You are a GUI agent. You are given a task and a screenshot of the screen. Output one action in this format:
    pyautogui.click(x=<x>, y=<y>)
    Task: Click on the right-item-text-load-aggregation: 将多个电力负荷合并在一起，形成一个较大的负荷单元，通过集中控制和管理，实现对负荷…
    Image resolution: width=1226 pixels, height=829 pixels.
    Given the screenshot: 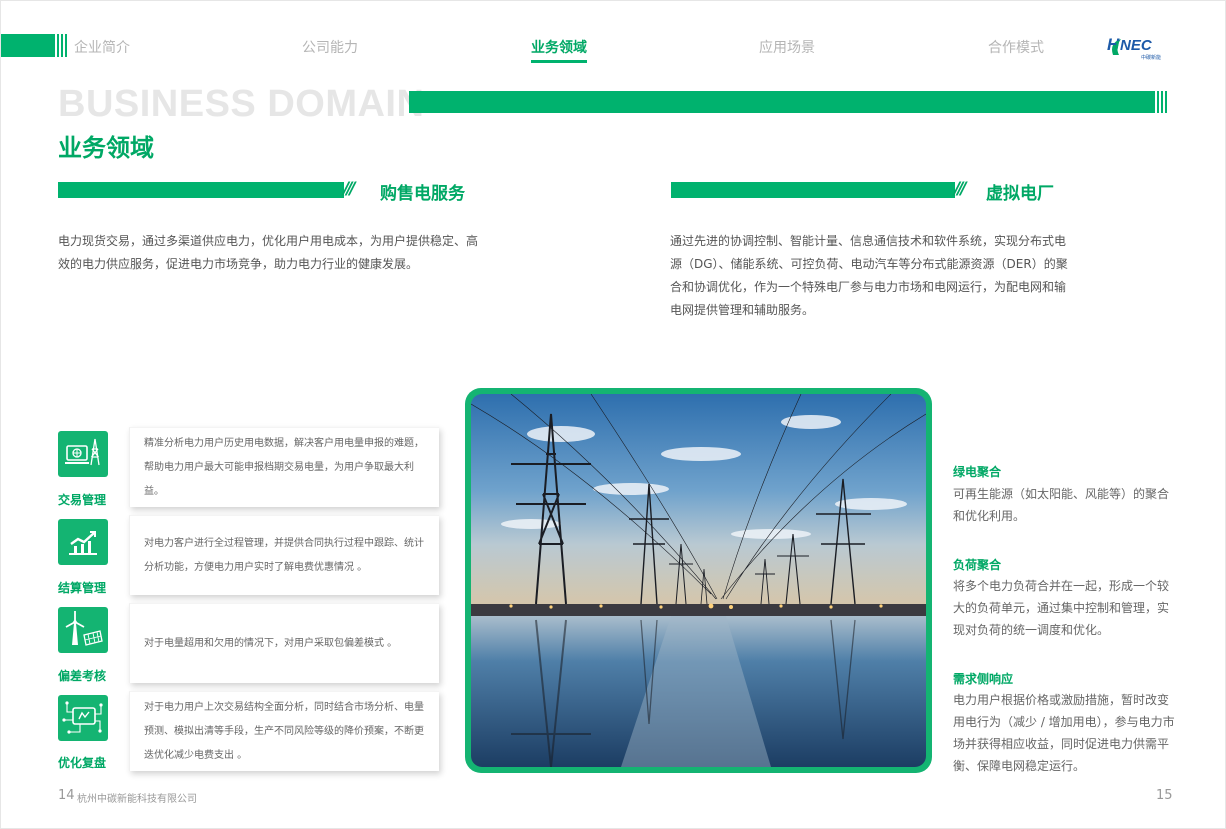 What is the action you would take?
    pyautogui.click(x=1061, y=608)
    